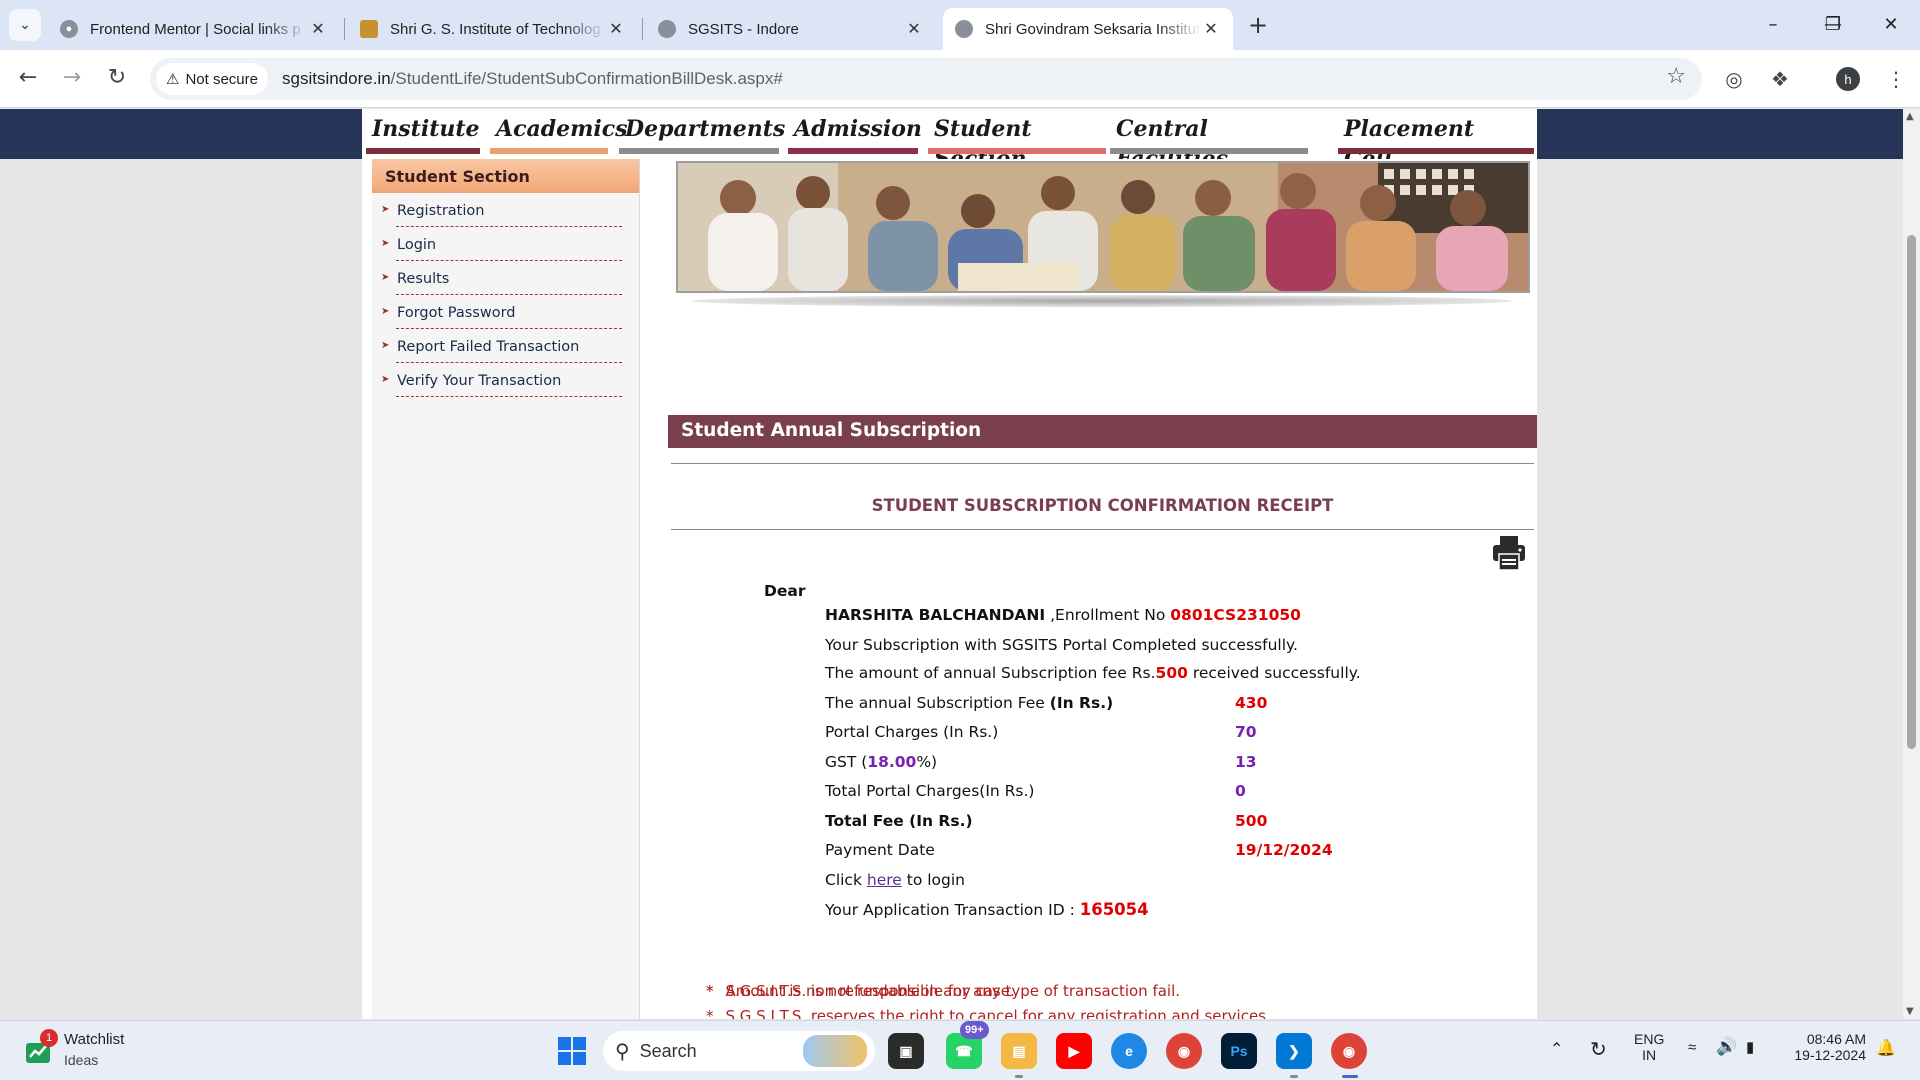 This screenshot has width=1920, height=1080. Describe the element at coordinates (642, 29) in the screenshot. I see `tab-separator` at that location.